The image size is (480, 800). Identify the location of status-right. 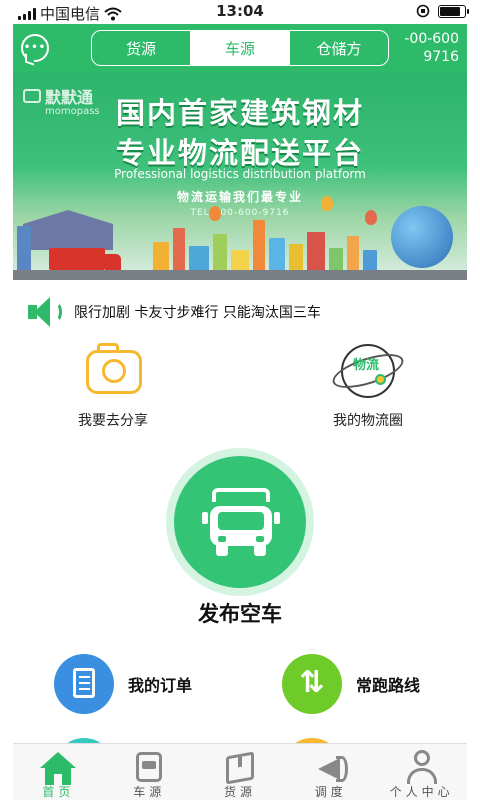
(442, 11).